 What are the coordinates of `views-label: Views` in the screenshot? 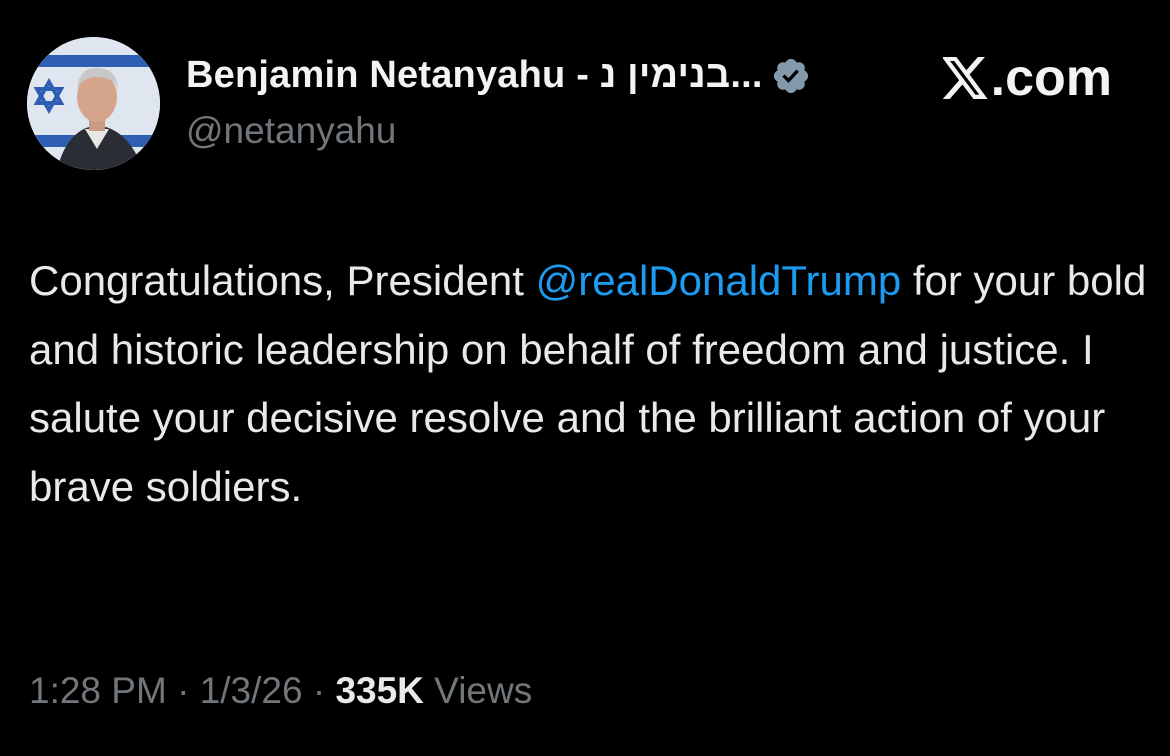 It's located at (478, 690).